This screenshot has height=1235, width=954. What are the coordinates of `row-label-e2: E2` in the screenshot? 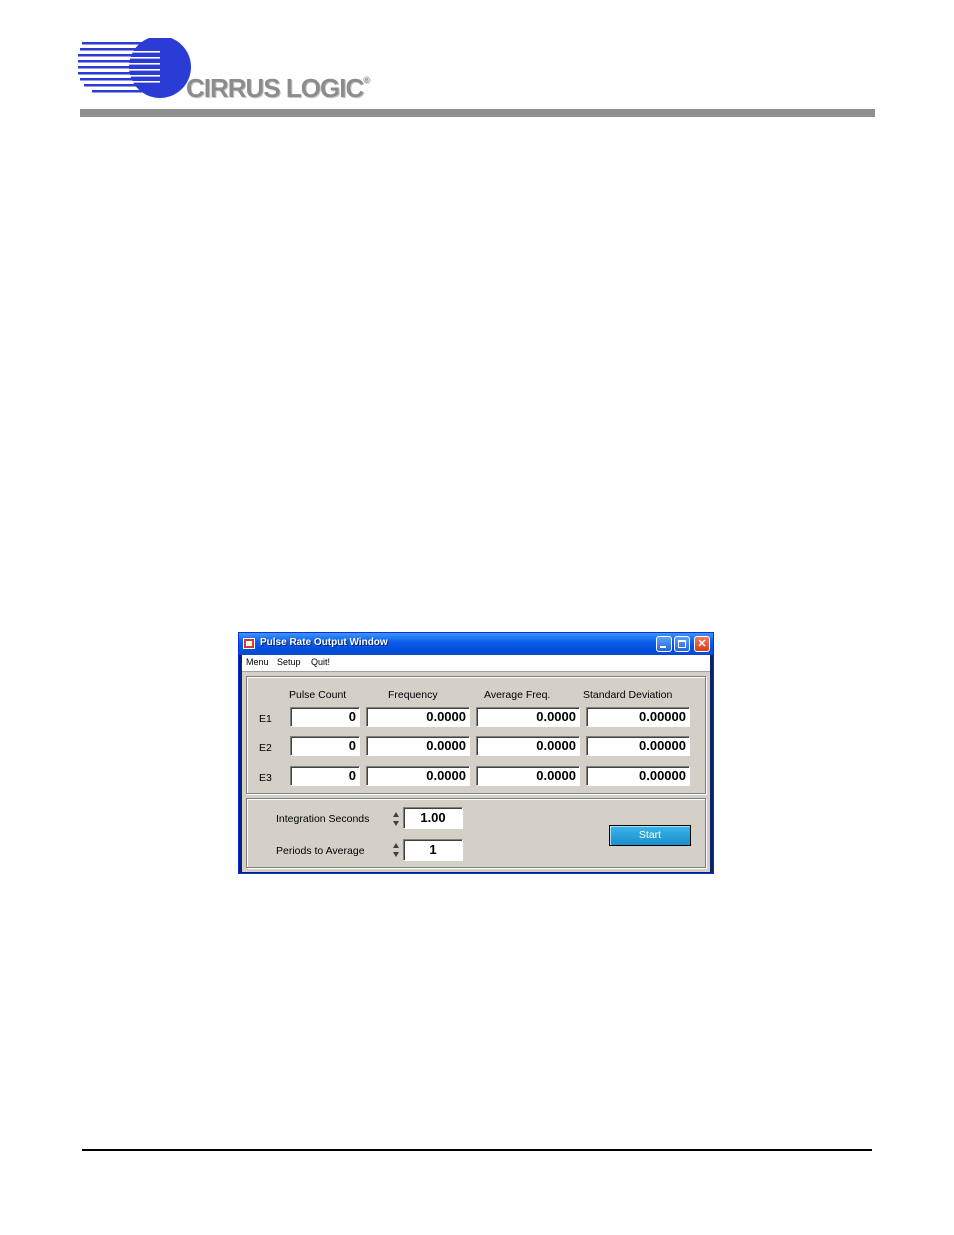 It's located at (265, 748).